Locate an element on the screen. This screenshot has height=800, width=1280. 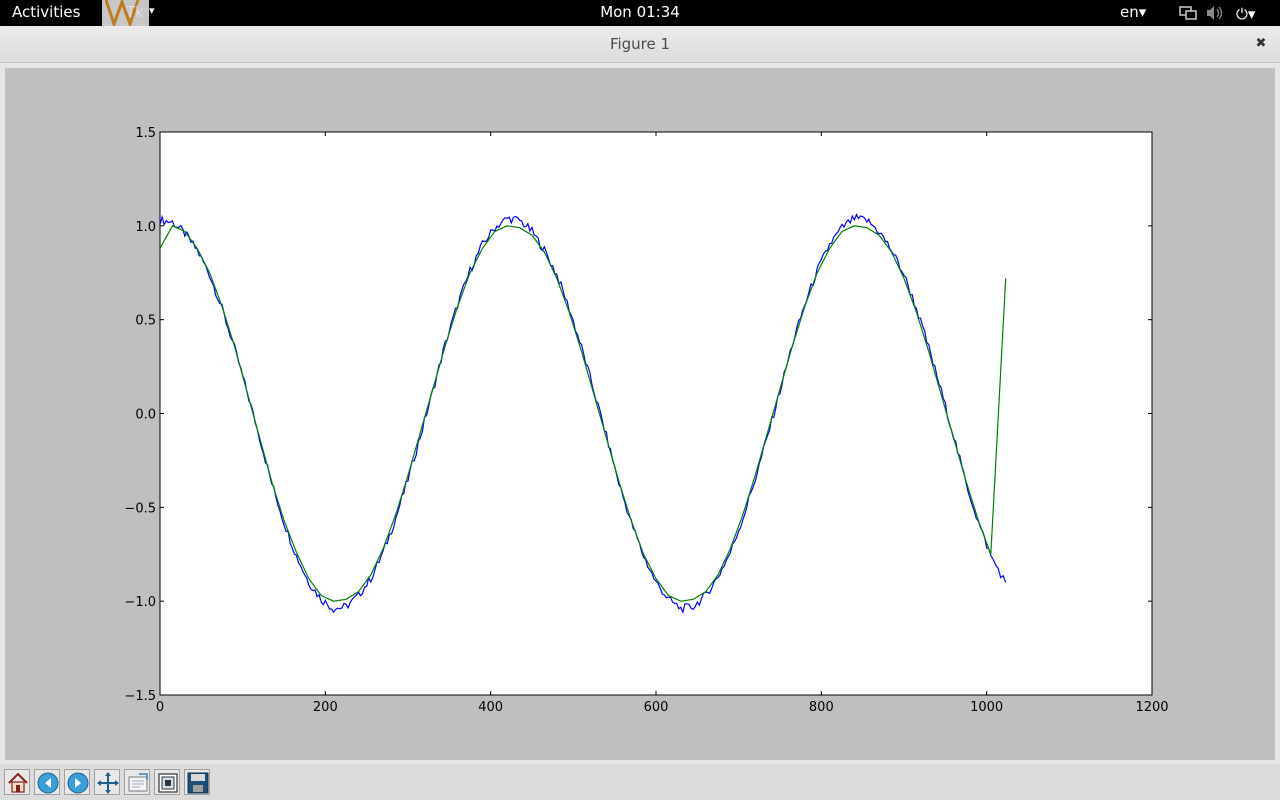
x-tick-label: 400 is located at coordinates (490, 707).